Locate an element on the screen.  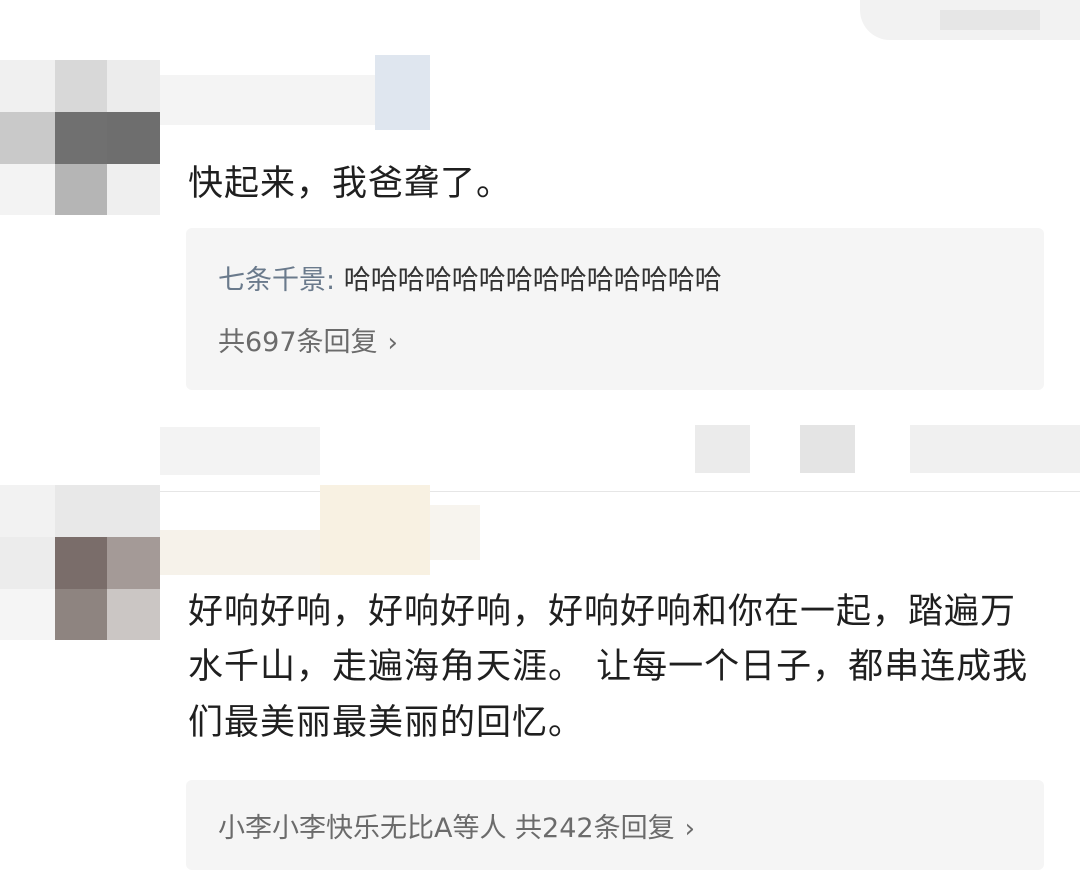
reply-preview-box: 七条千景: 哈哈哈哈哈哈哈哈哈哈哈哈哈哈 共697条回复 › is located at coordinates (615, 309).